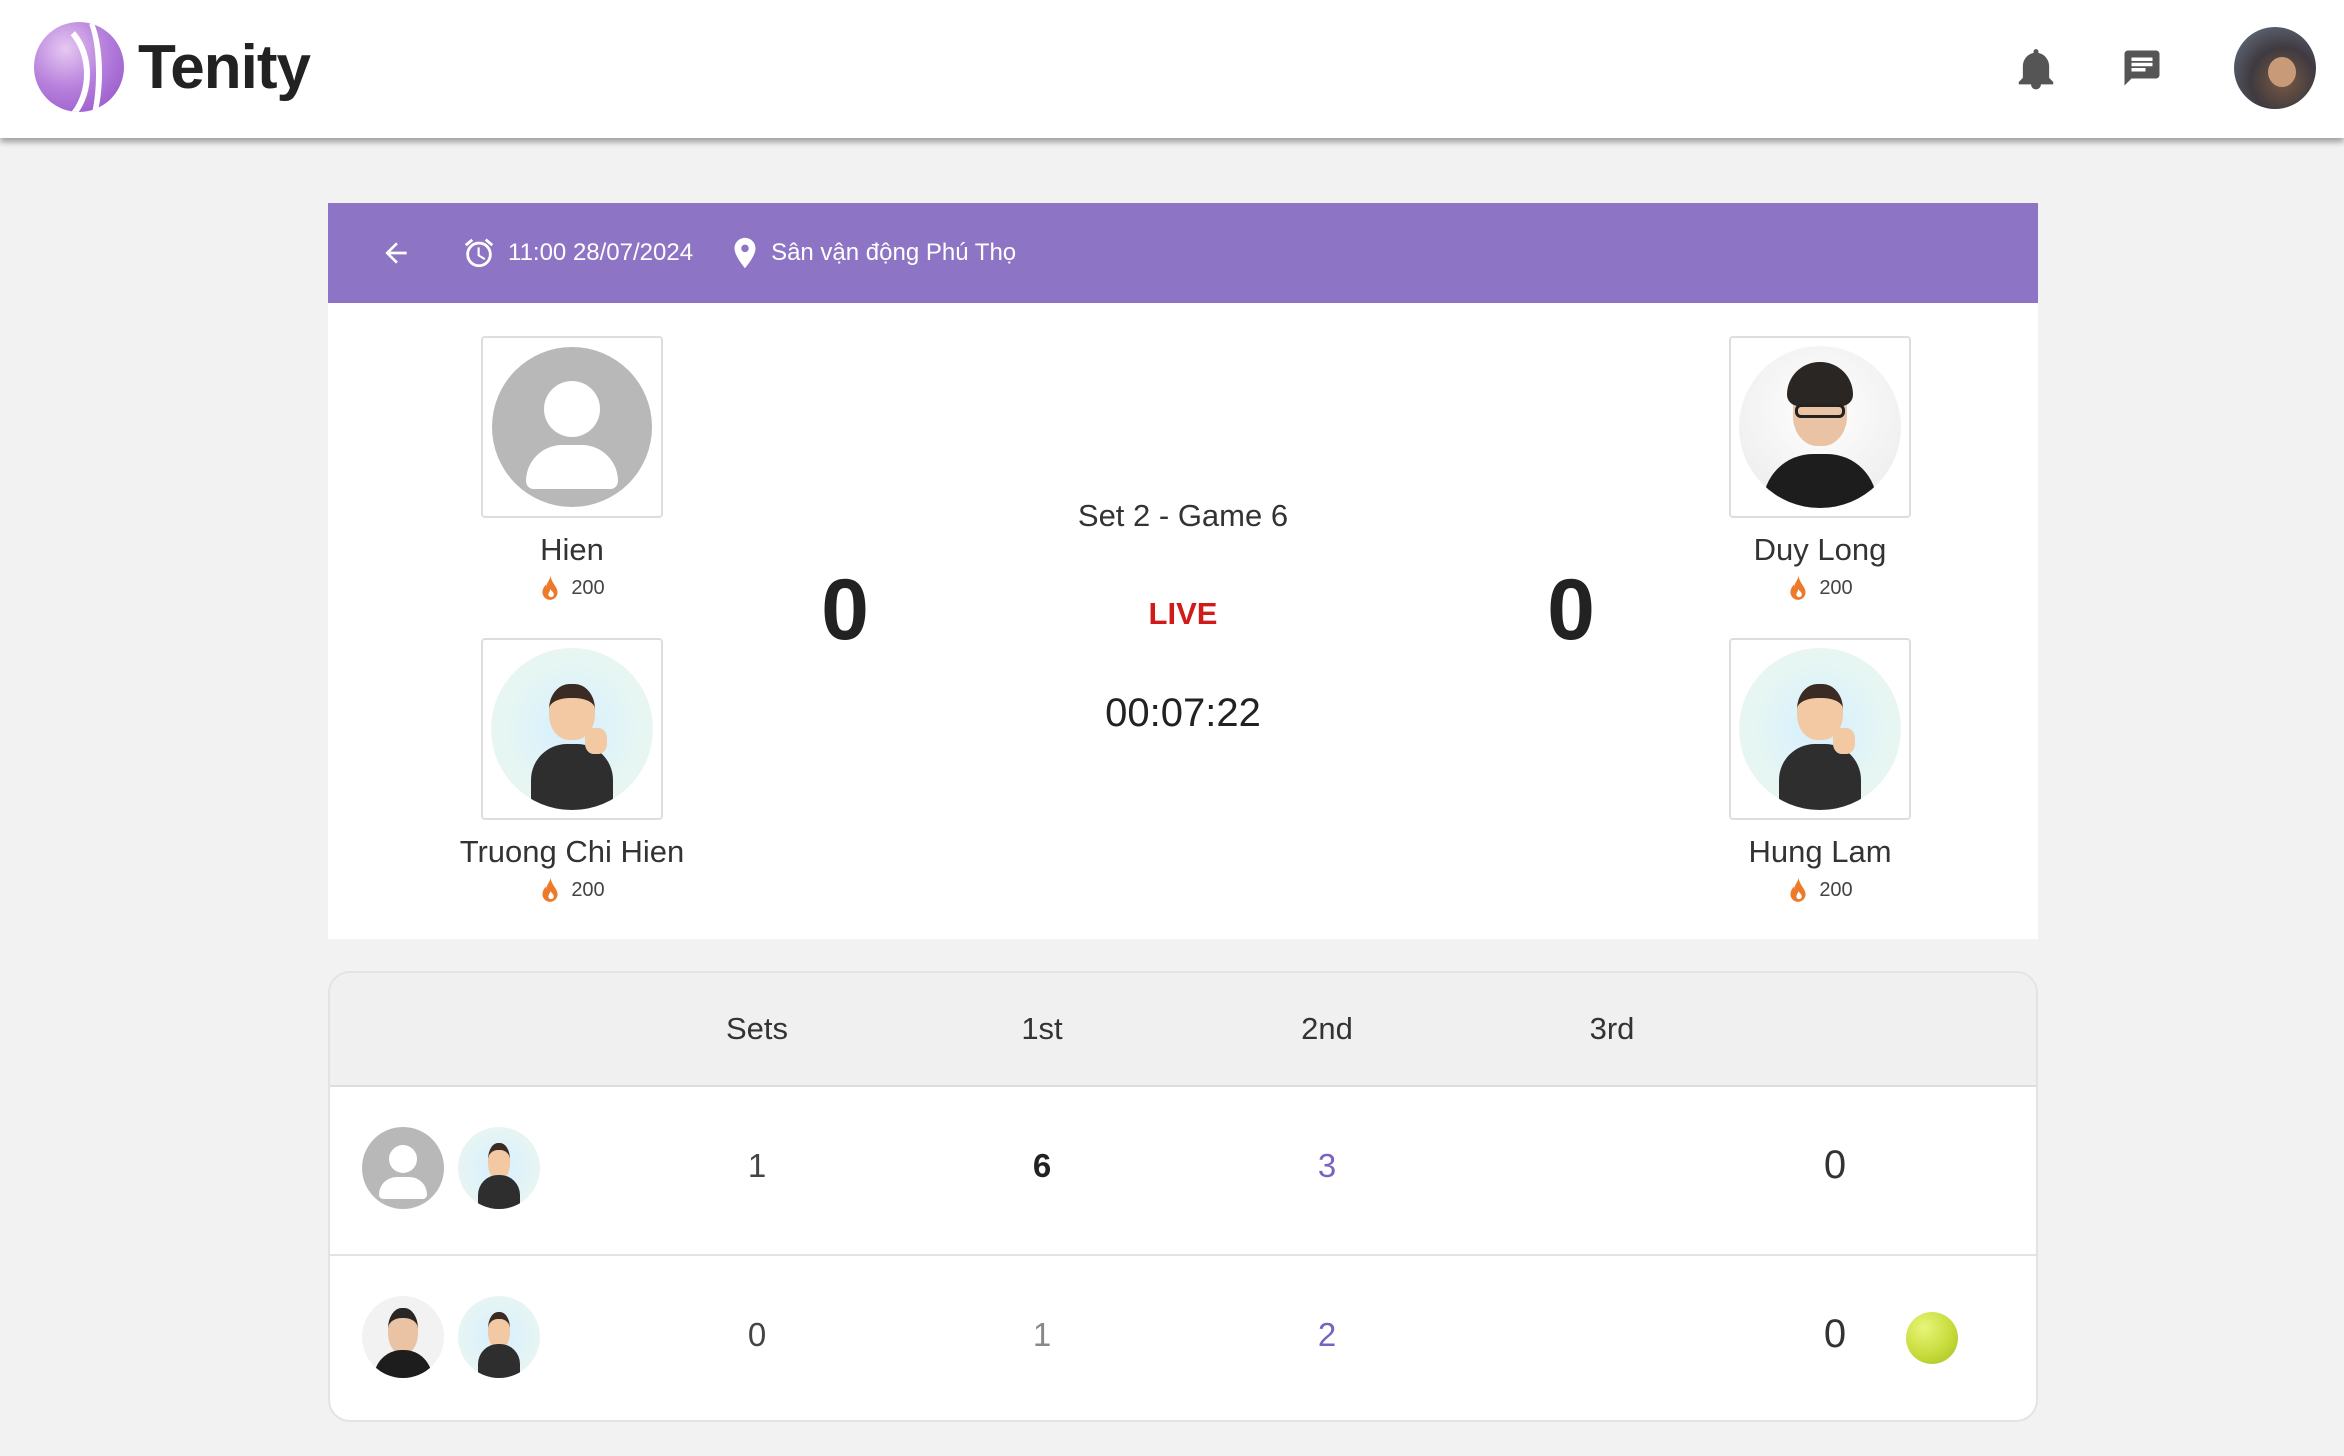 This screenshot has width=2344, height=1456. I want to click on sets-won: 0, so click(757, 1334).